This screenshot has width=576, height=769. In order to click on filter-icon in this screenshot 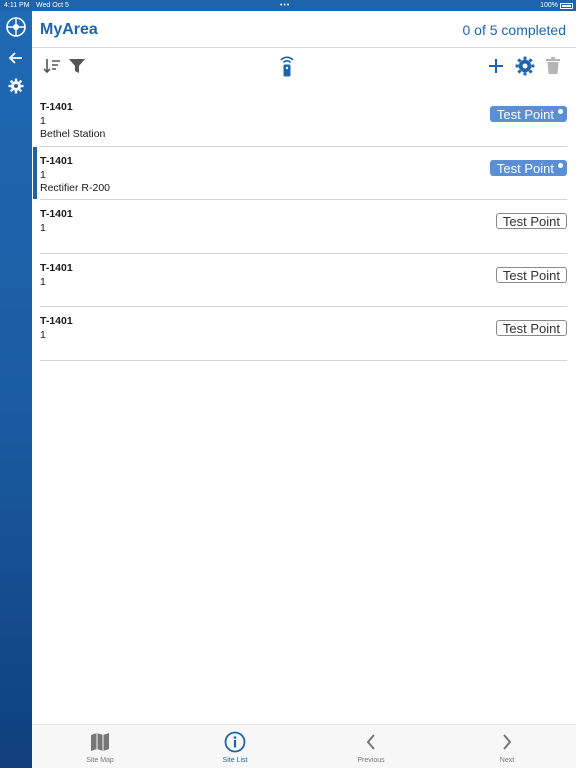, I will do `click(77, 66)`.